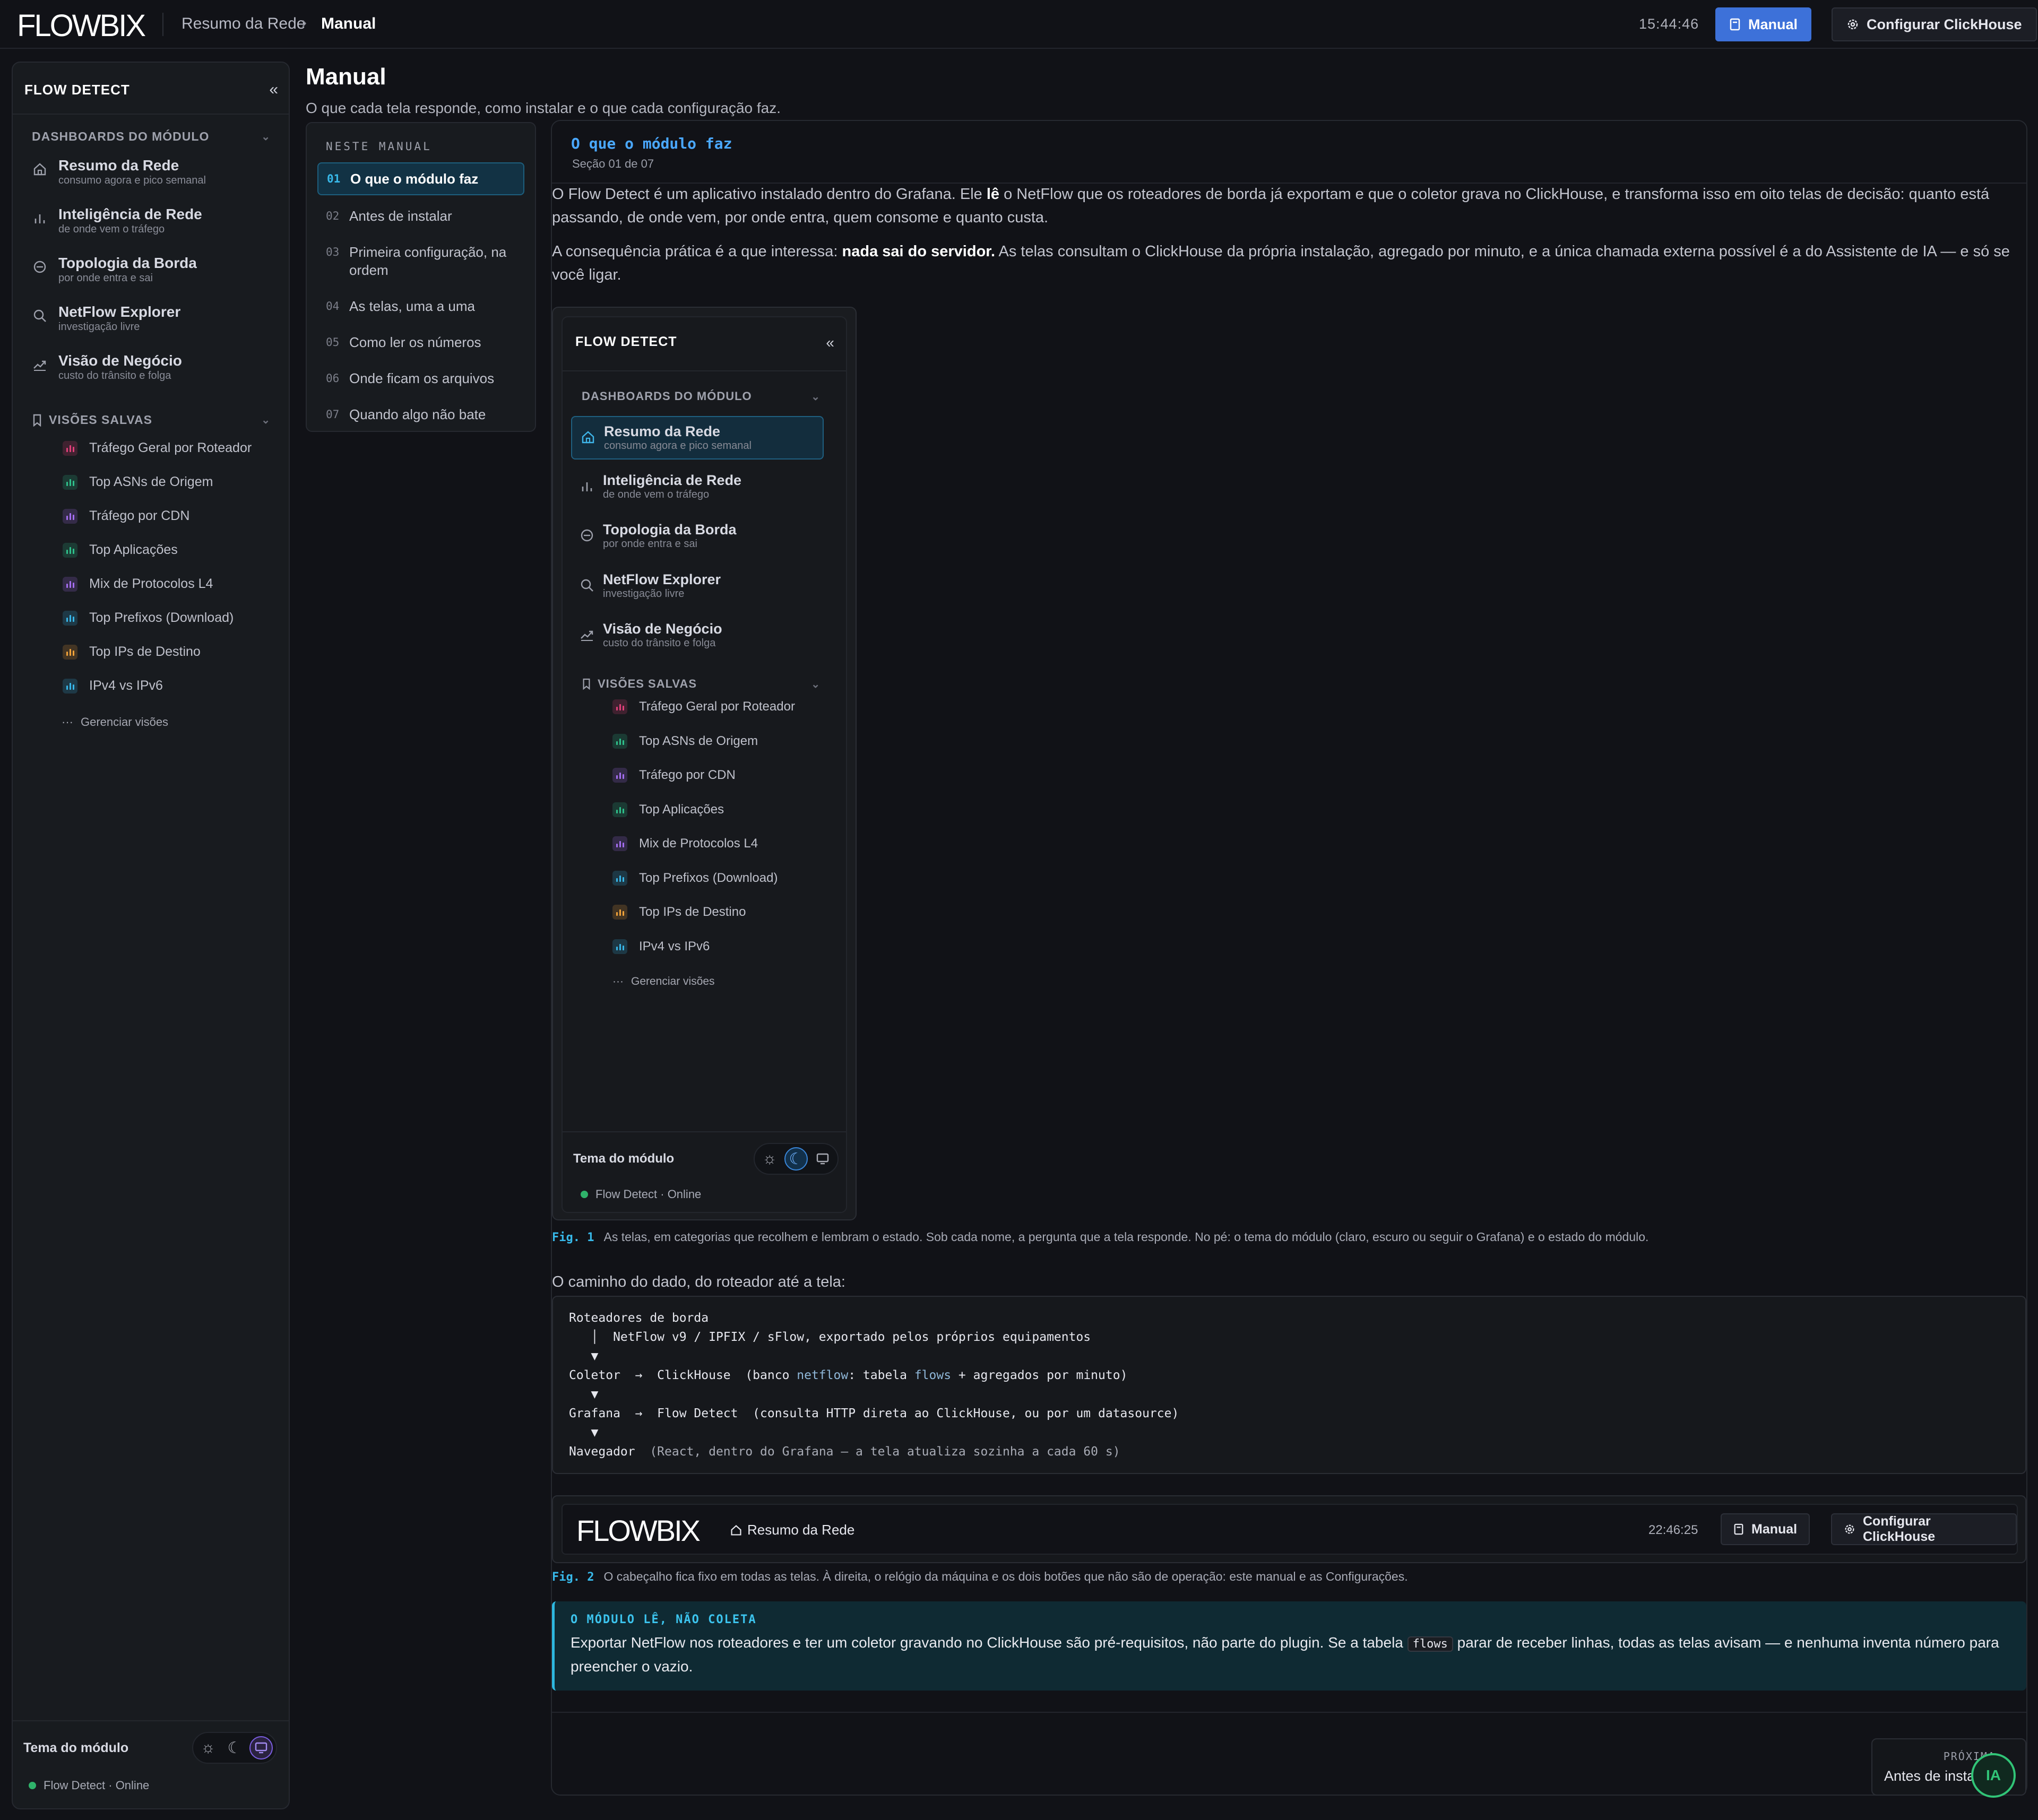  I want to click on nav-item-title: Inteligência de Rede, so click(130, 214).